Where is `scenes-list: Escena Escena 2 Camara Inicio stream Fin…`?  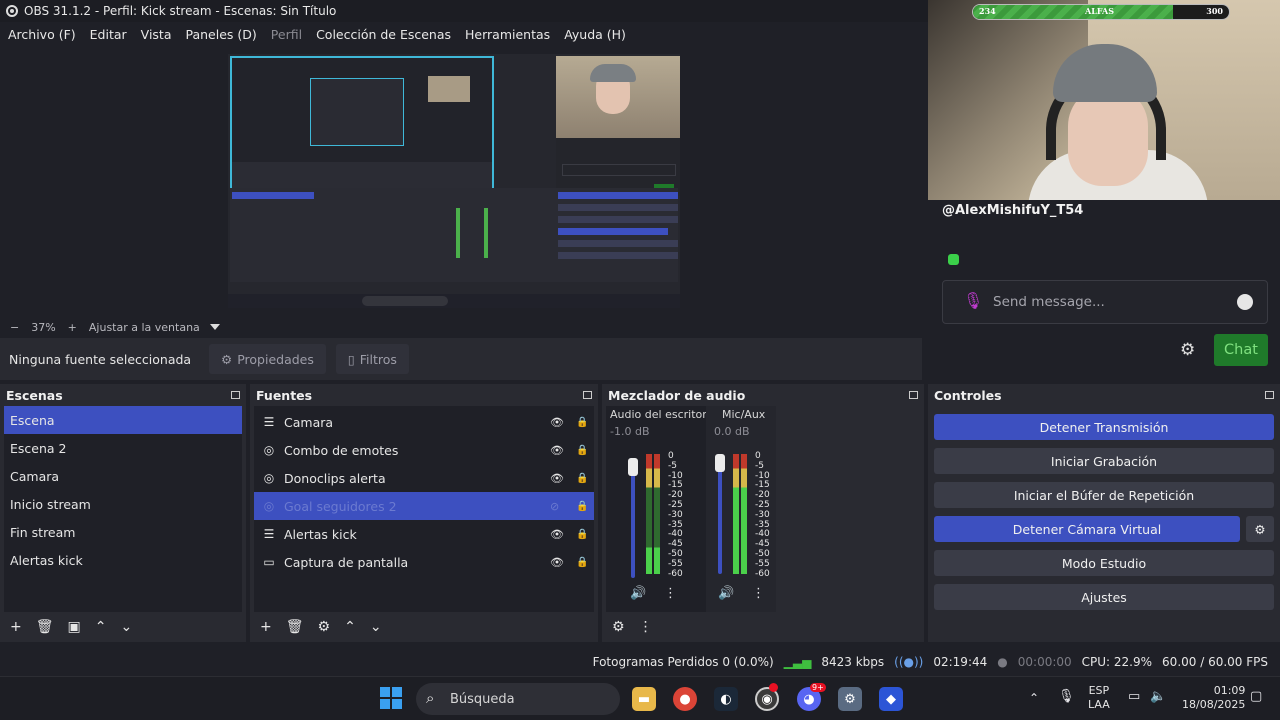
scenes-list: Escena Escena 2 Camara Inicio stream Fin… is located at coordinates (123, 509).